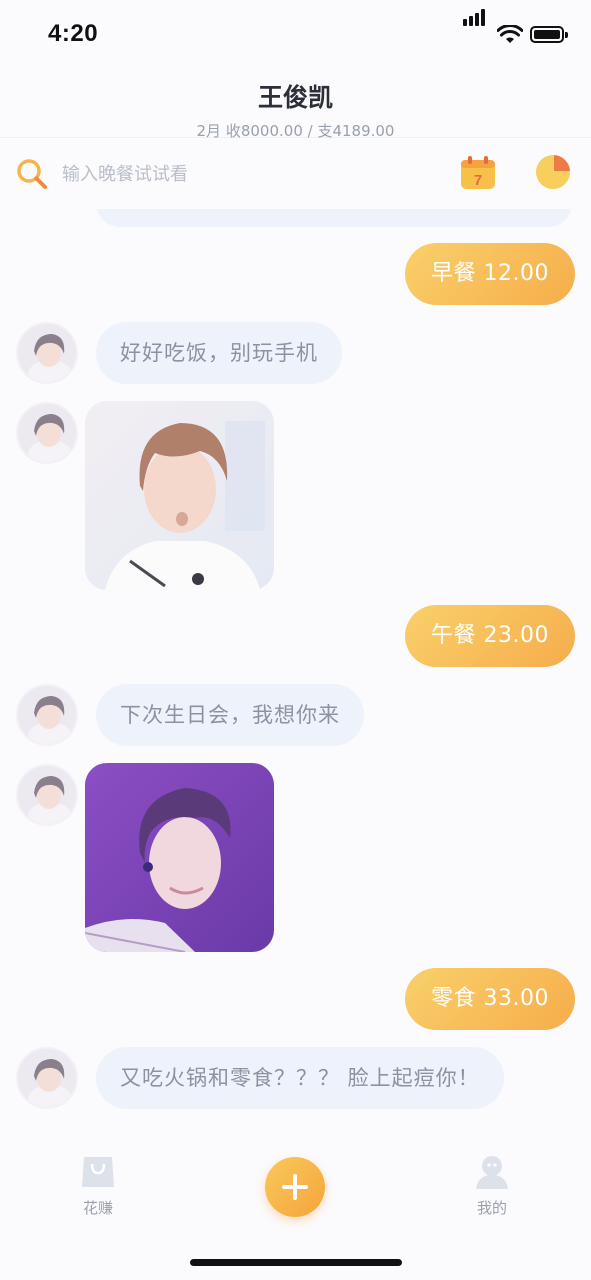 The width and height of the screenshot is (591, 1280). What do you see at coordinates (296, 1262) in the screenshot?
I see `home-indicator` at bounding box center [296, 1262].